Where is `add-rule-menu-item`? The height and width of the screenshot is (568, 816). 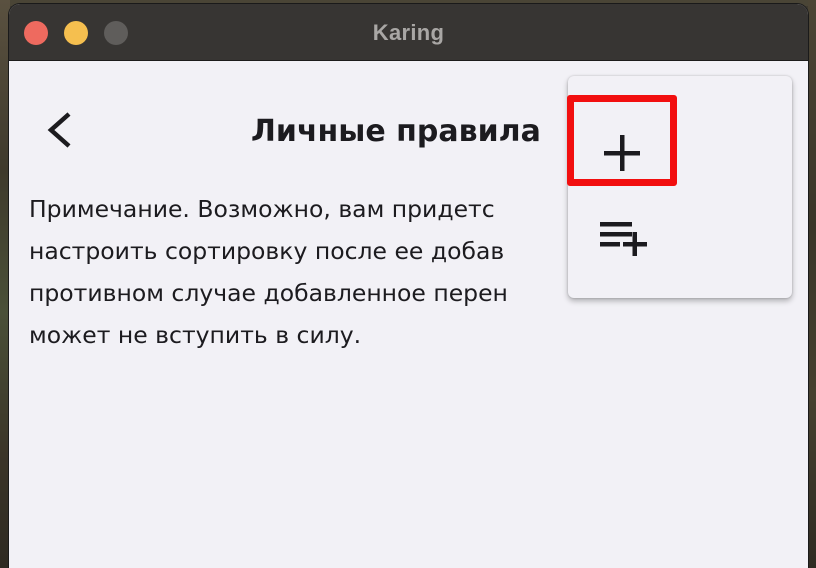
add-rule-menu-item is located at coordinates (680, 150).